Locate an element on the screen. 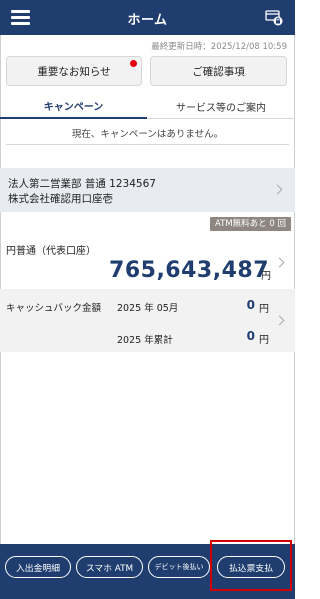 This screenshot has width=320, height=599. bill-payment-button: 払込票支払 is located at coordinates (251, 567).